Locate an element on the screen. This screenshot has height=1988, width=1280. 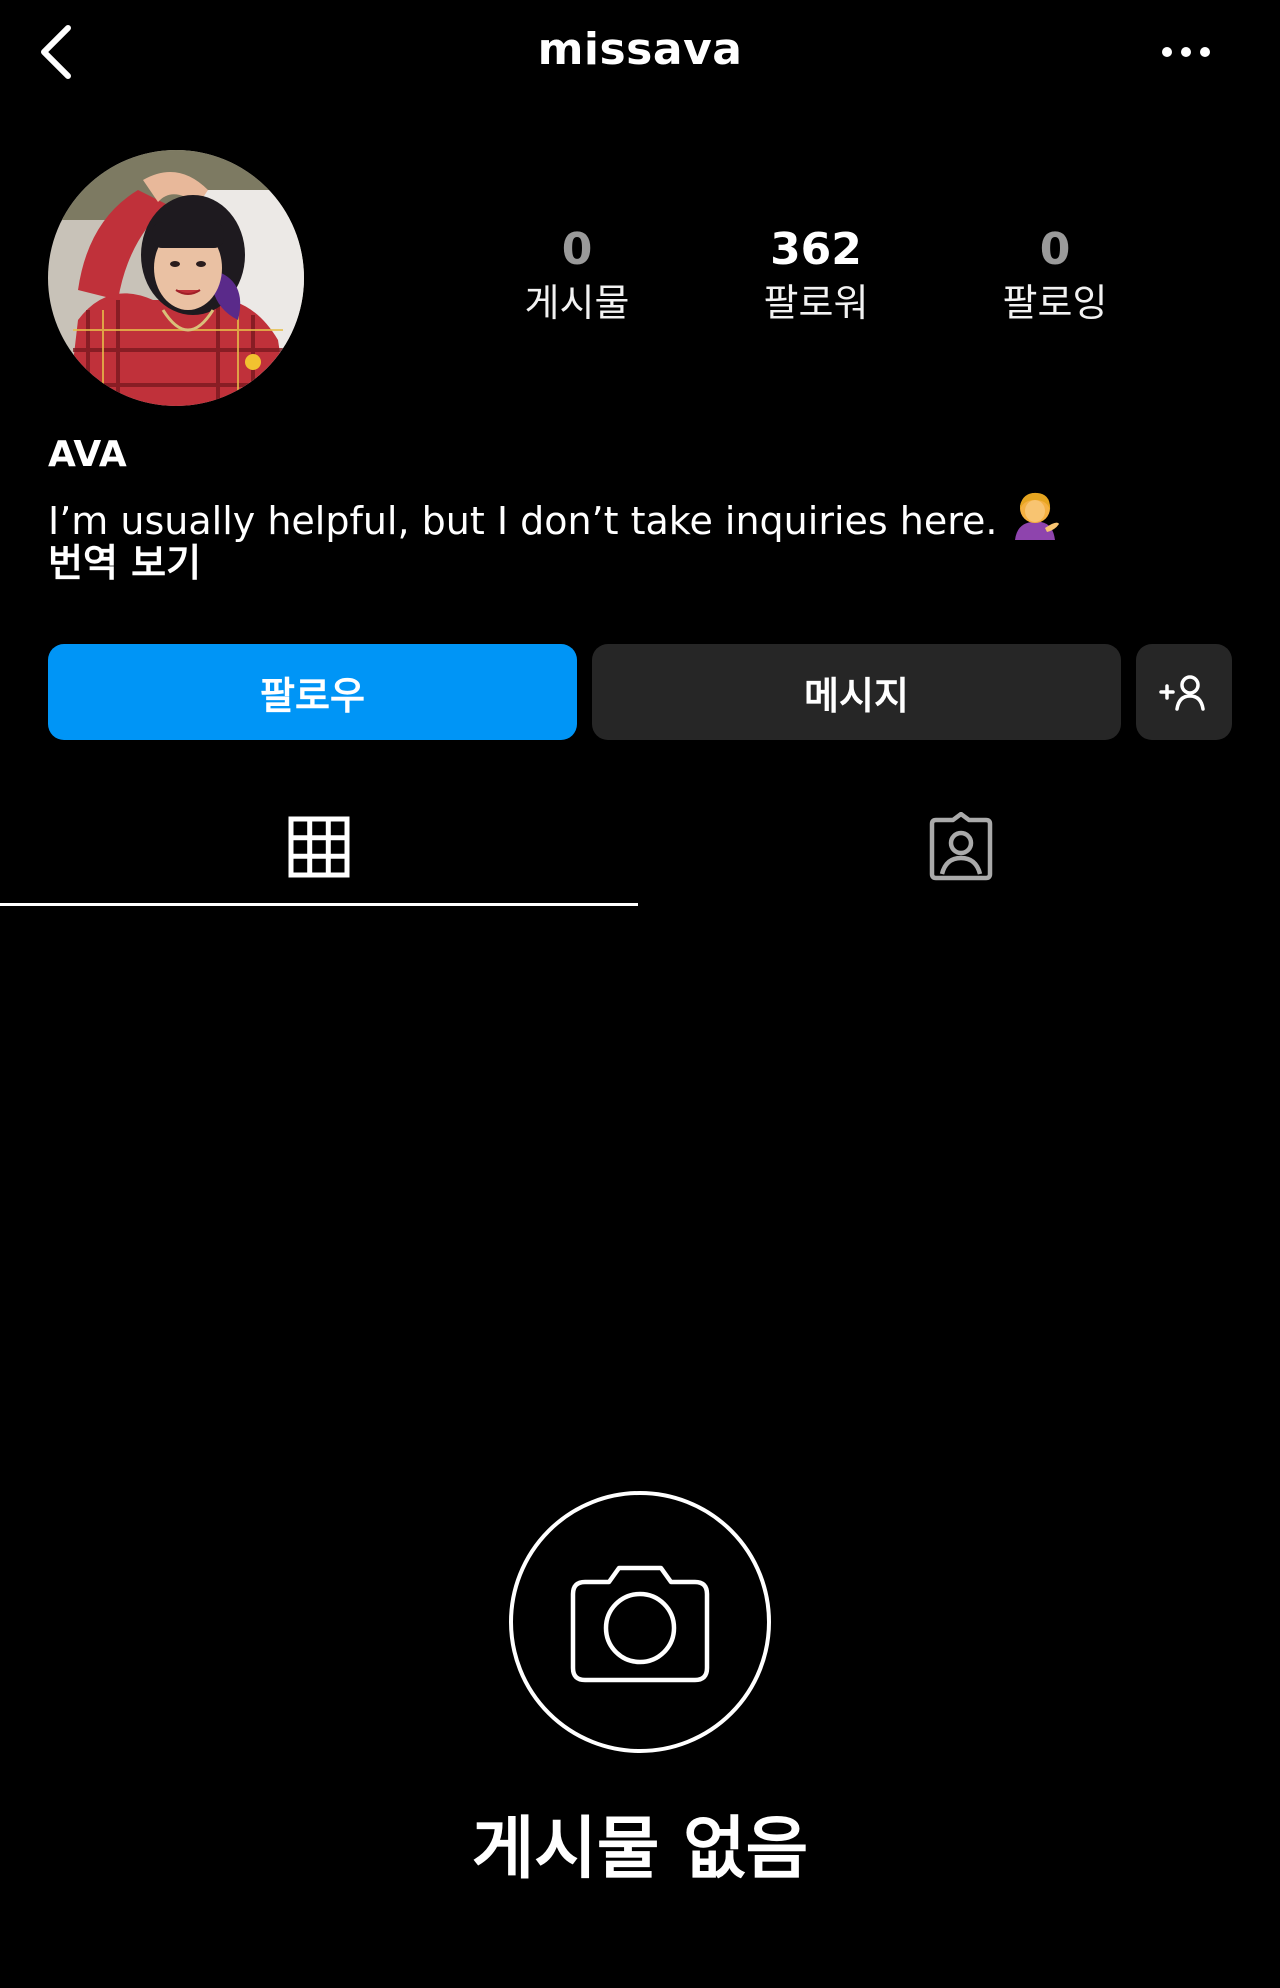
message-button: 메시지 is located at coordinates (856, 692).